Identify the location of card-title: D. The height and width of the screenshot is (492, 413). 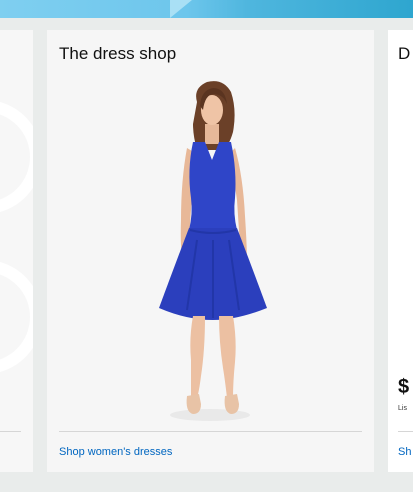
(404, 53).